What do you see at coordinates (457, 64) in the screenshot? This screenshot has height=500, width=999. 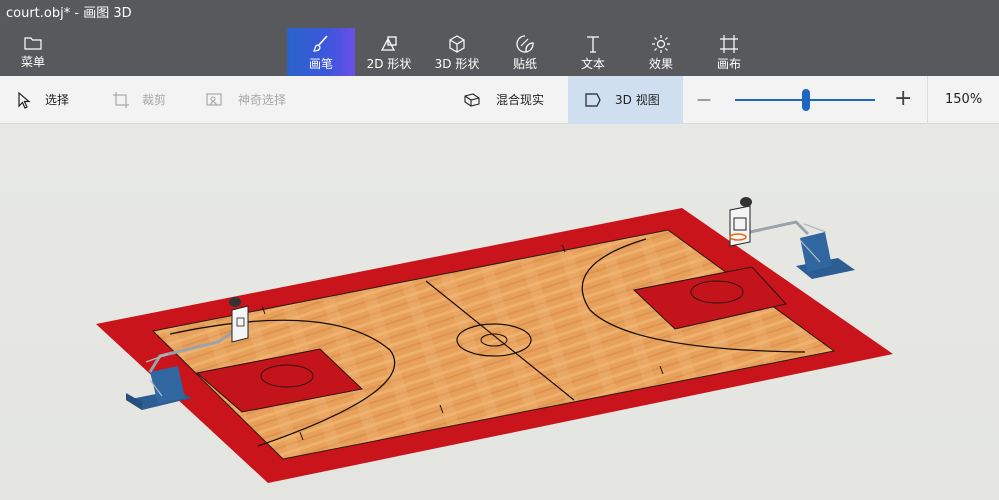 I see `tab-label: 3D 形状` at bounding box center [457, 64].